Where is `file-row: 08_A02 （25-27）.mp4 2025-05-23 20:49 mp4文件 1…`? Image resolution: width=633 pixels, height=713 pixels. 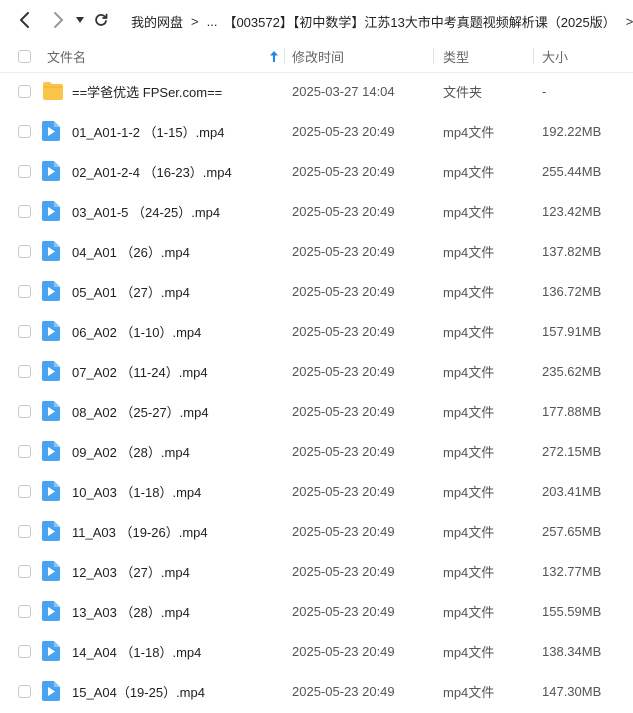 file-row: 08_A02 （25-27）.mp4 2025-05-23 20:49 mp4文件 1… is located at coordinates (316, 411).